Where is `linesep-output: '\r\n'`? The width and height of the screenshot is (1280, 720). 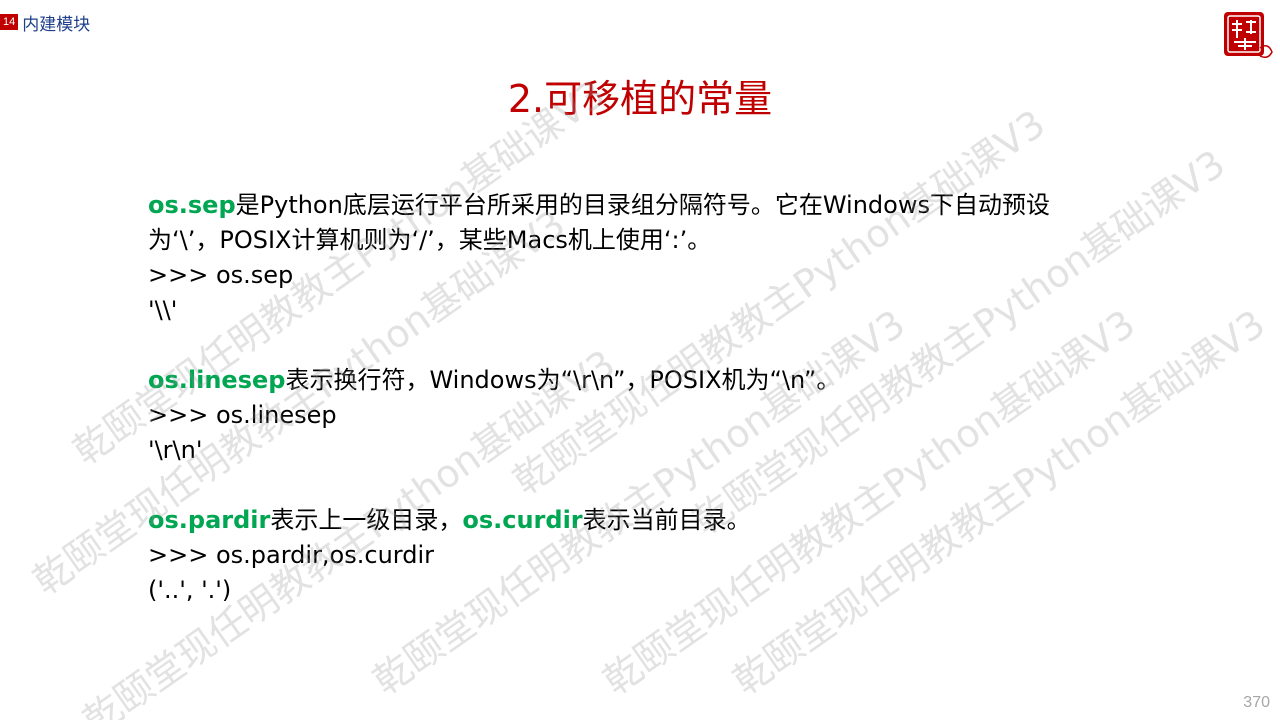 linesep-output: '\r\n' is located at coordinates (175, 450).